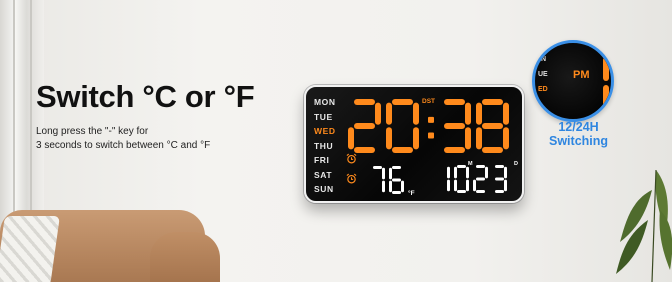 This screenshot has height=282, width=672. Describe the element at coordinates (30, 249) in the screenshot. I see `cushion` at that location.